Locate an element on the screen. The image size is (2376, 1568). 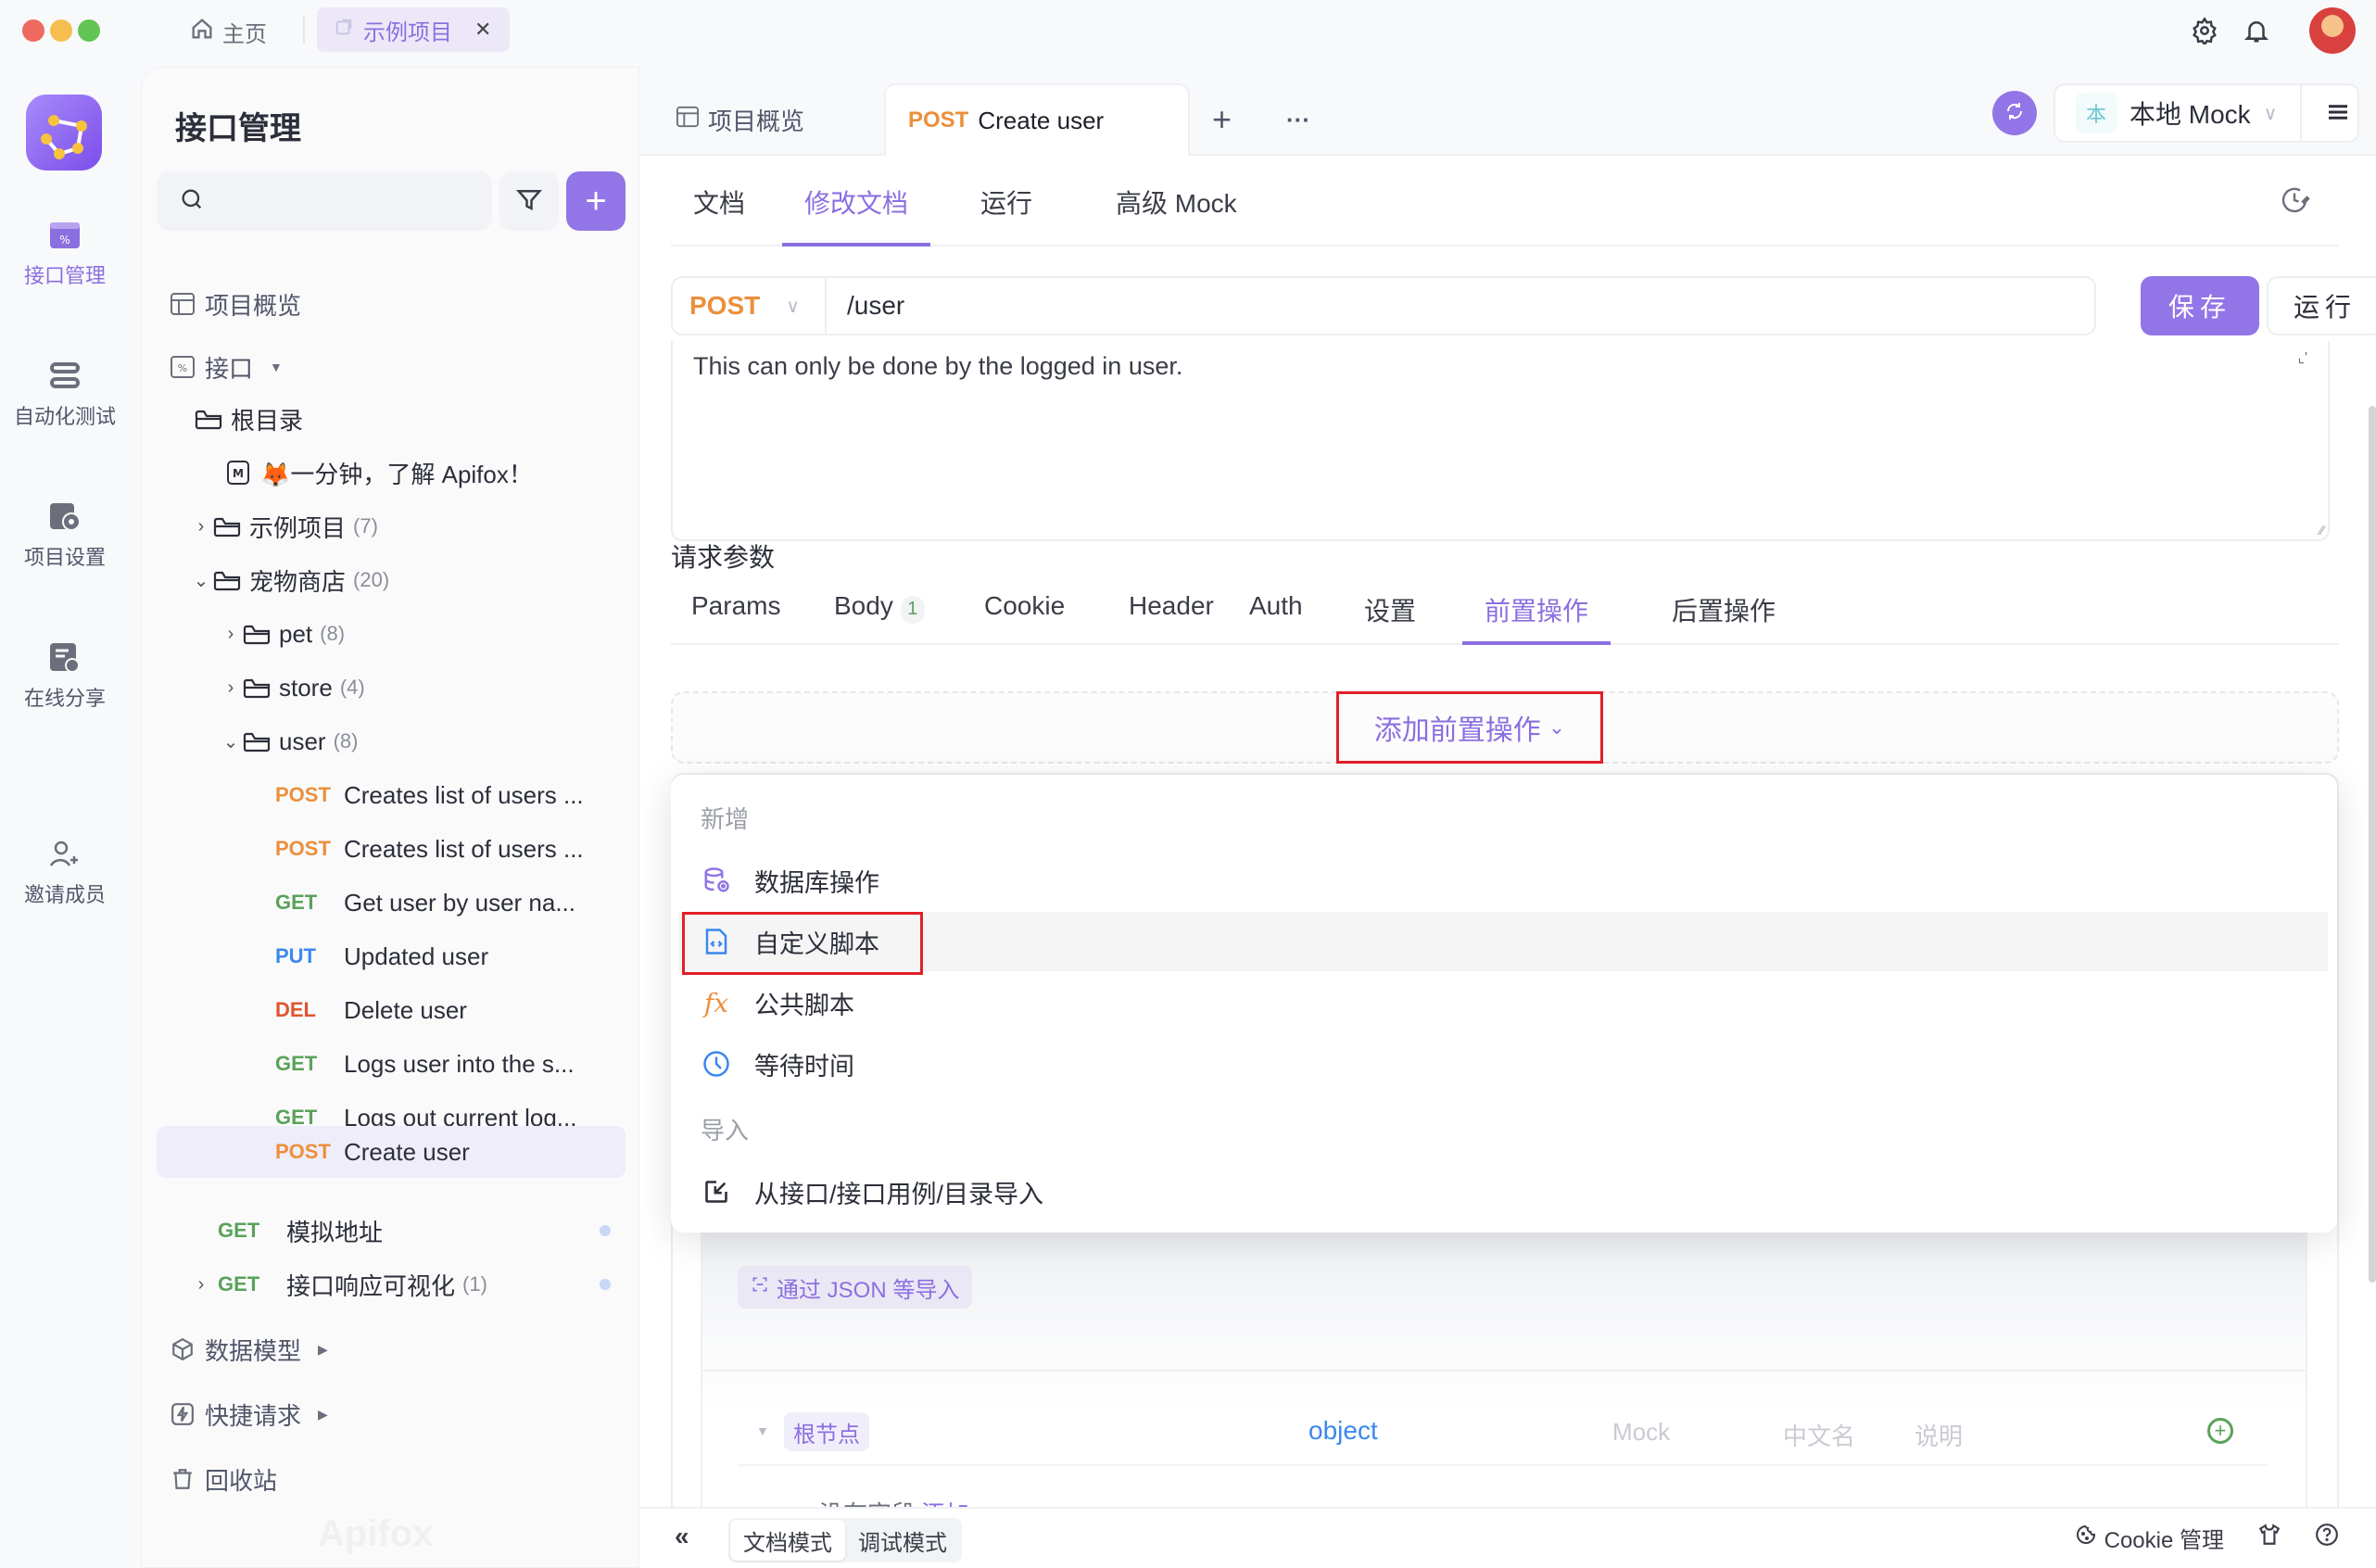
save-button: 保存 is located at coordinates (2200, 305).